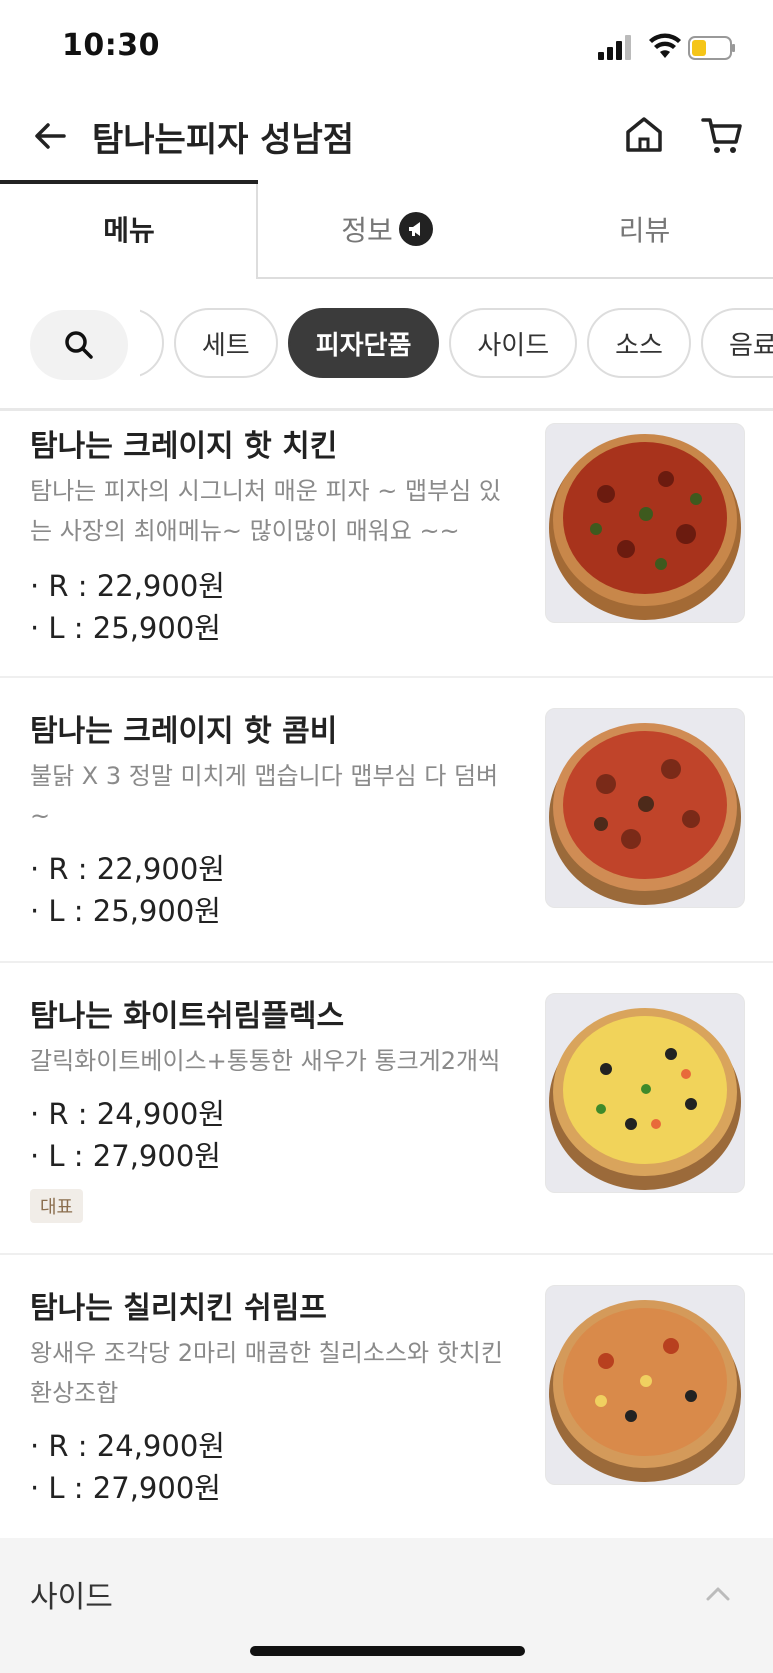  I want to click on wifi-icon, so click(665, 45).